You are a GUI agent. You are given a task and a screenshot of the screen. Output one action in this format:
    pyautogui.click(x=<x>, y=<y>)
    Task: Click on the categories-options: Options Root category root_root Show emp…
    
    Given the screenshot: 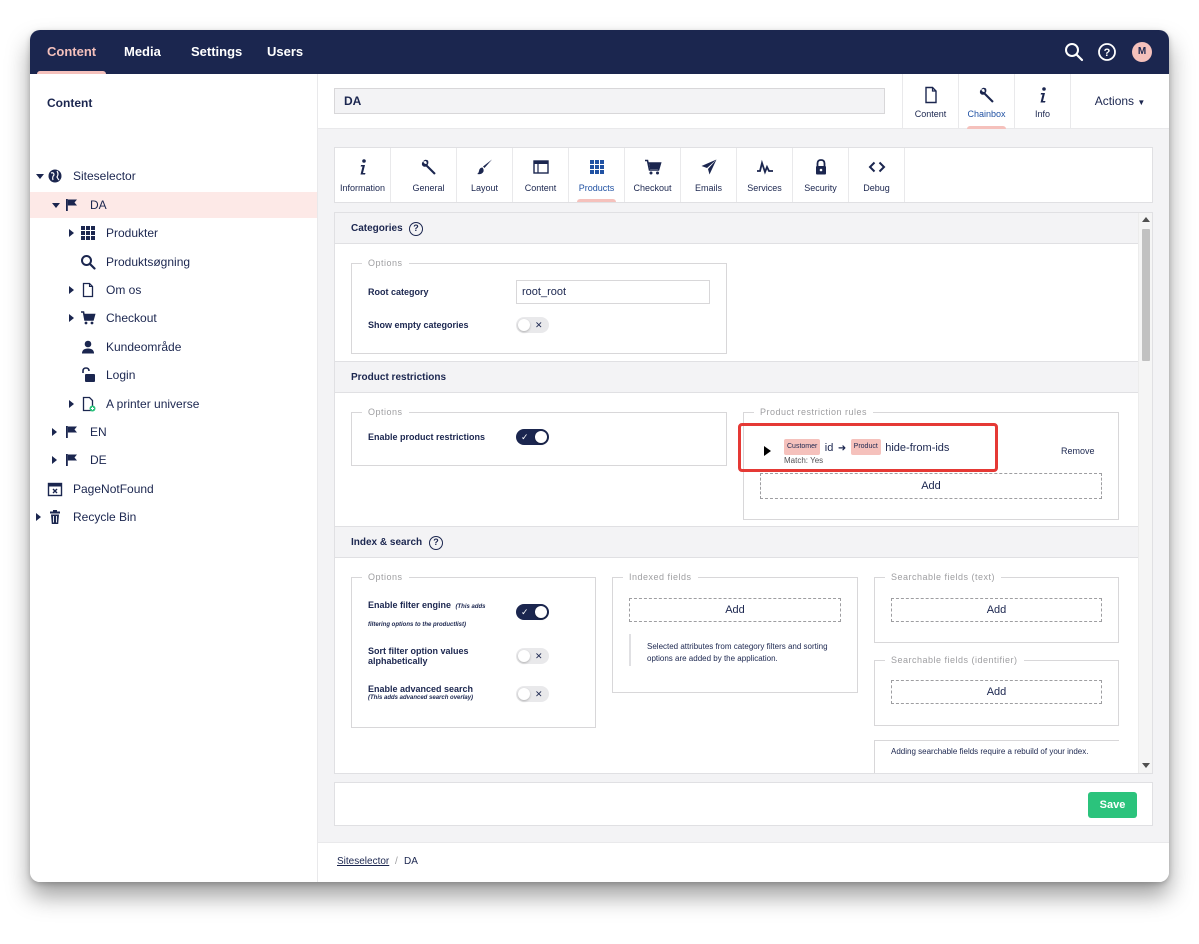 What is the action you would take?
    pyautogui.click(x=539, y=306)
    